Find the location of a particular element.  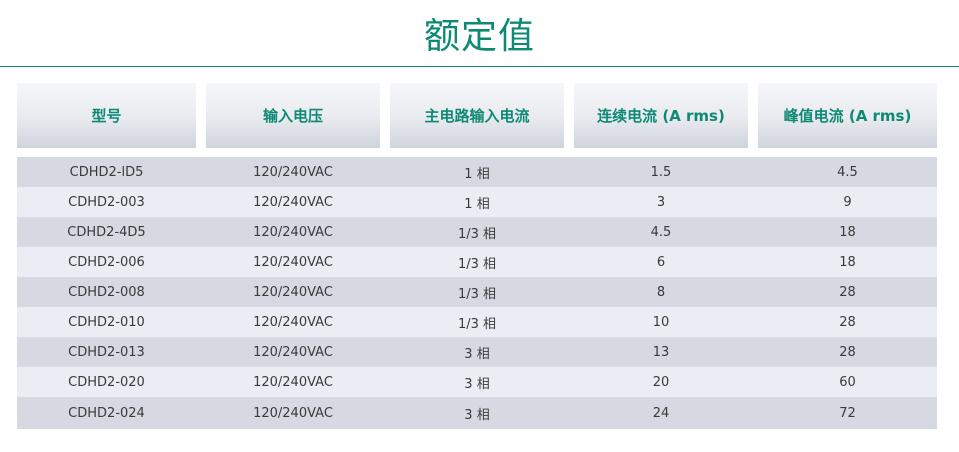

table-row: CDHD2-024 120/240VAC 3 相 24 72 is located at coordinates (477, 413).